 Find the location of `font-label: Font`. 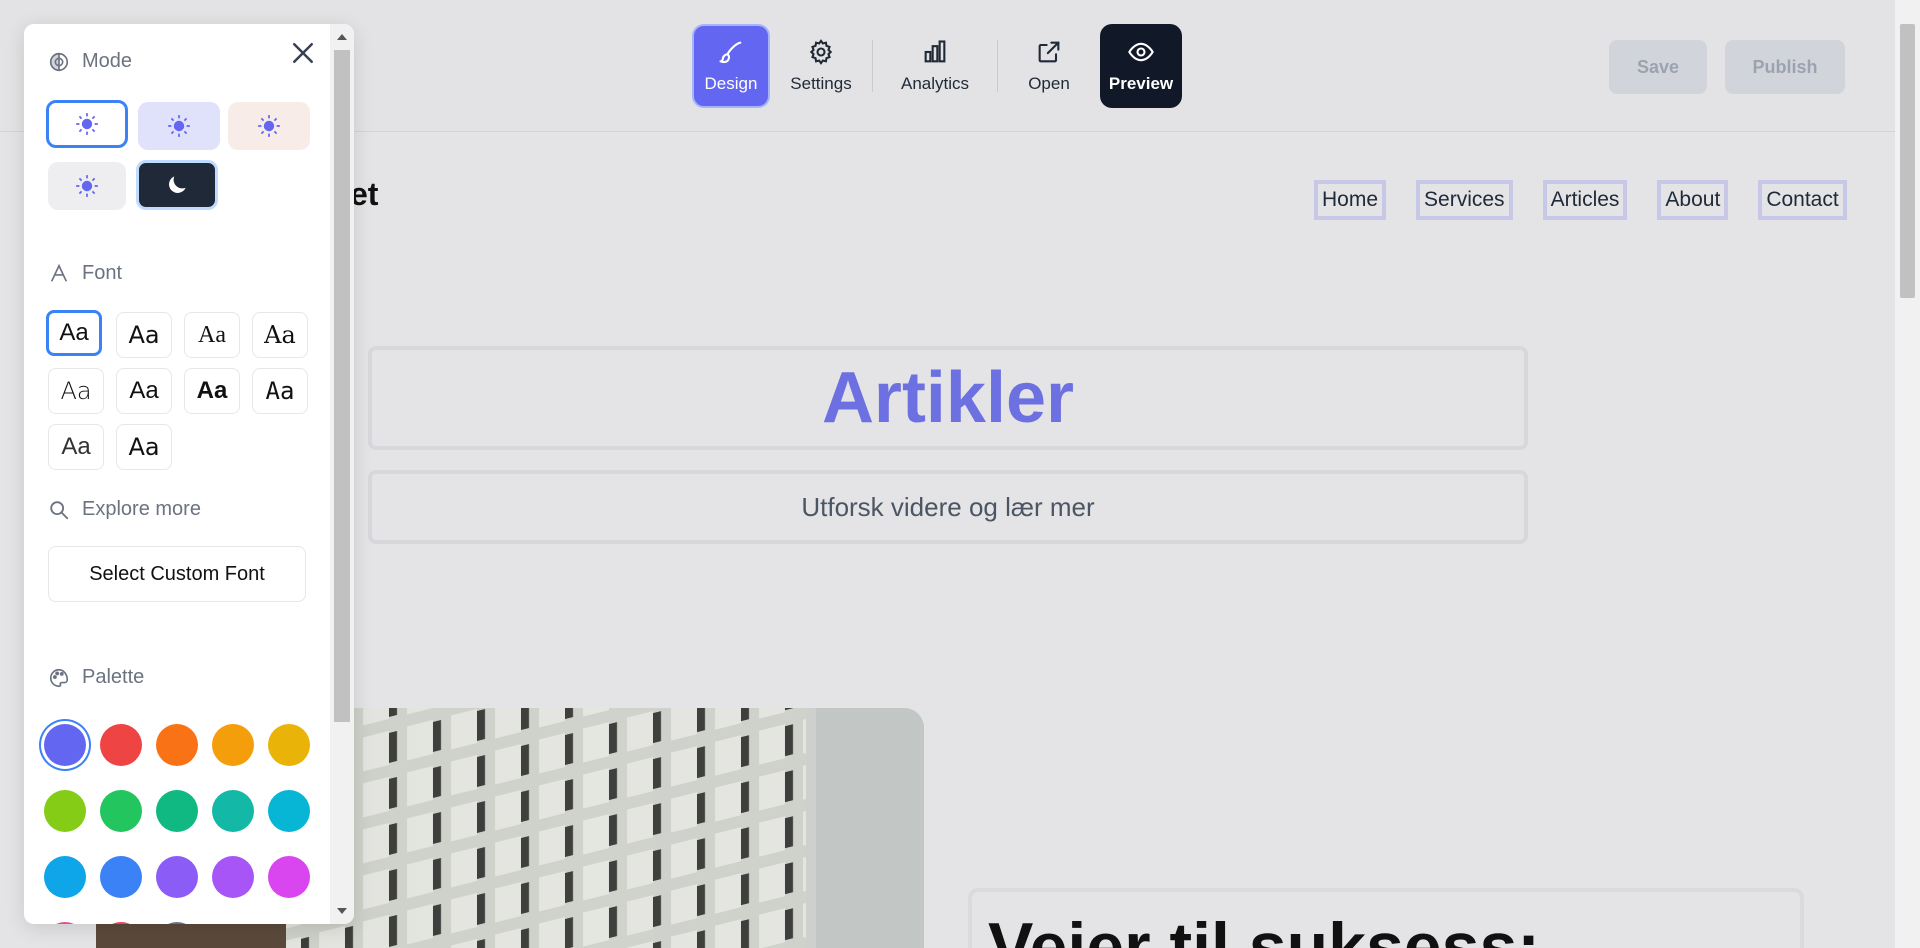

font-label: Font is located at coordinates (102, 273).